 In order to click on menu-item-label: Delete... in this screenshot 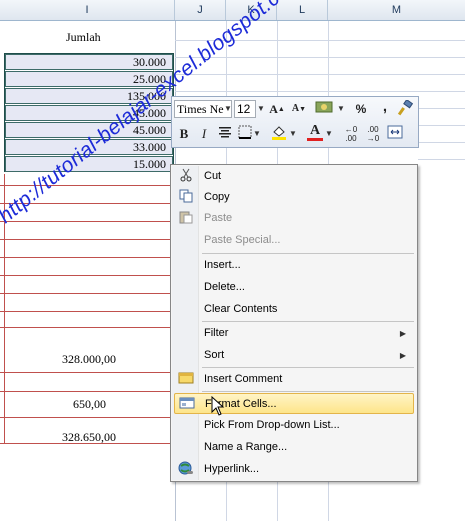, I will do `click(224, 287)`.